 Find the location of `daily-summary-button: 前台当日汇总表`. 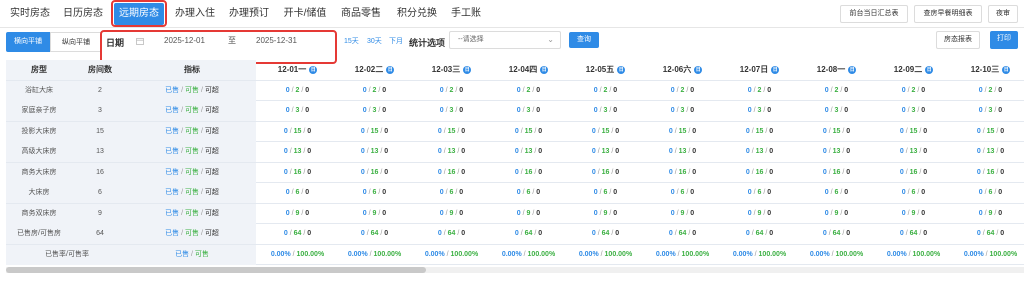

daily-summary-button: 前台当日汇总表 is located at coordinates (874, 14).